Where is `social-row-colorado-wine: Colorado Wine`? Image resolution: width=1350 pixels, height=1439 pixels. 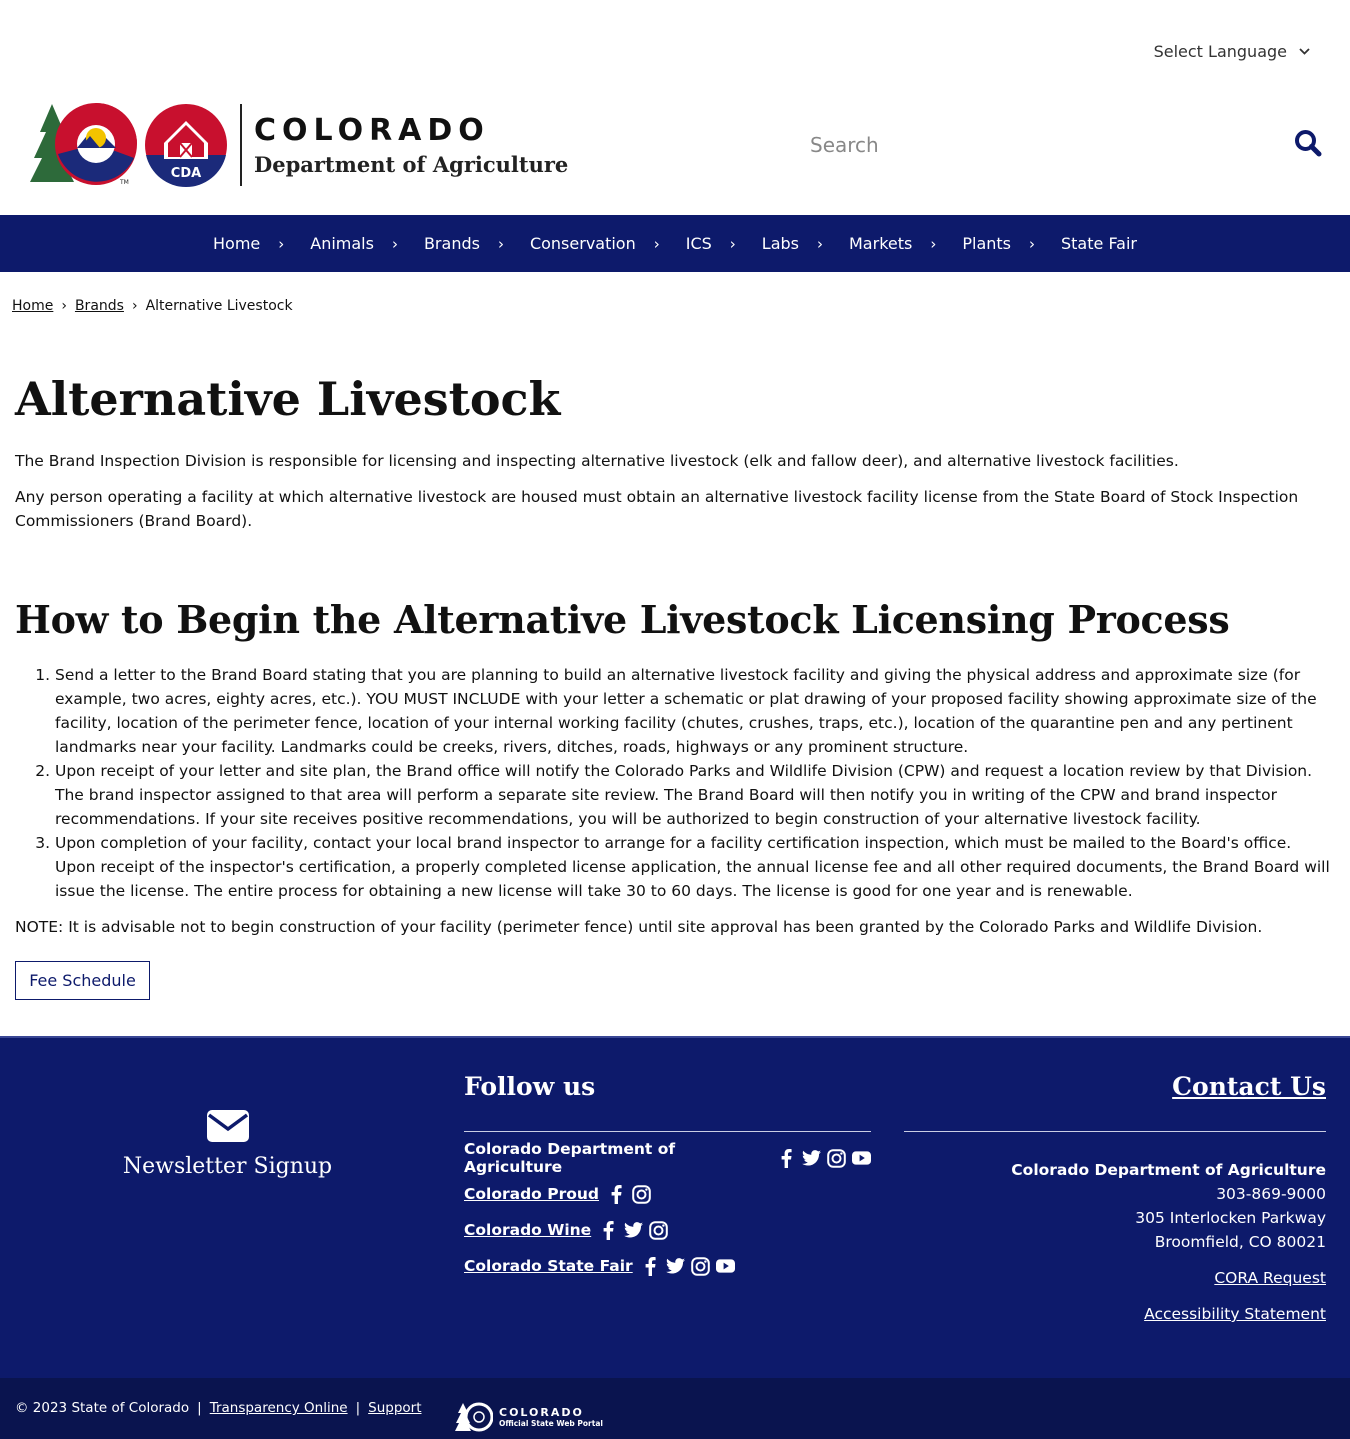
social-row-colorado-wine: Colorado Wine is located at coordinates (667, 1230).